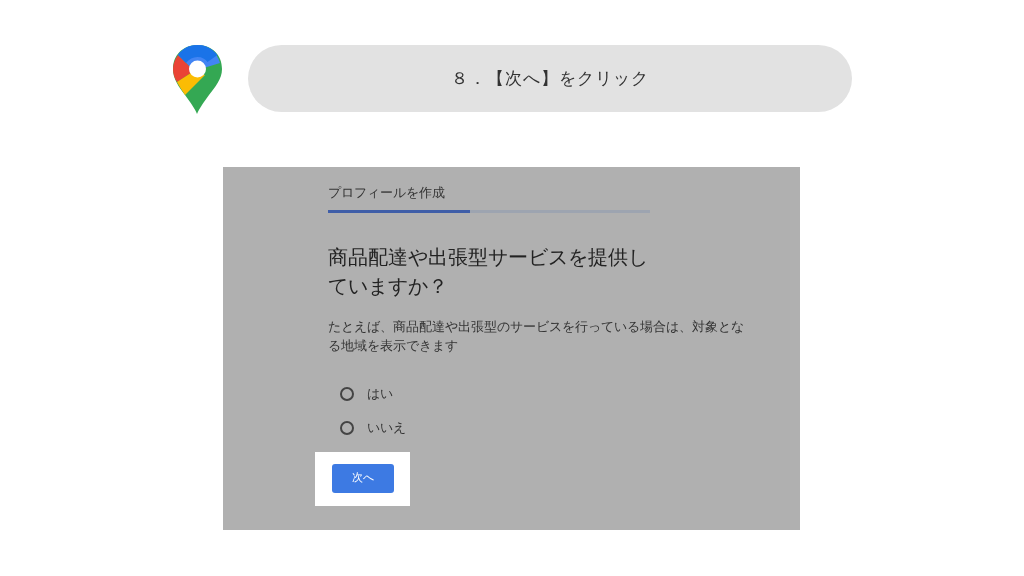 The height and width of the screenshot is (576, 1024). I want to click on map-pin-icon, so click(197, 78).